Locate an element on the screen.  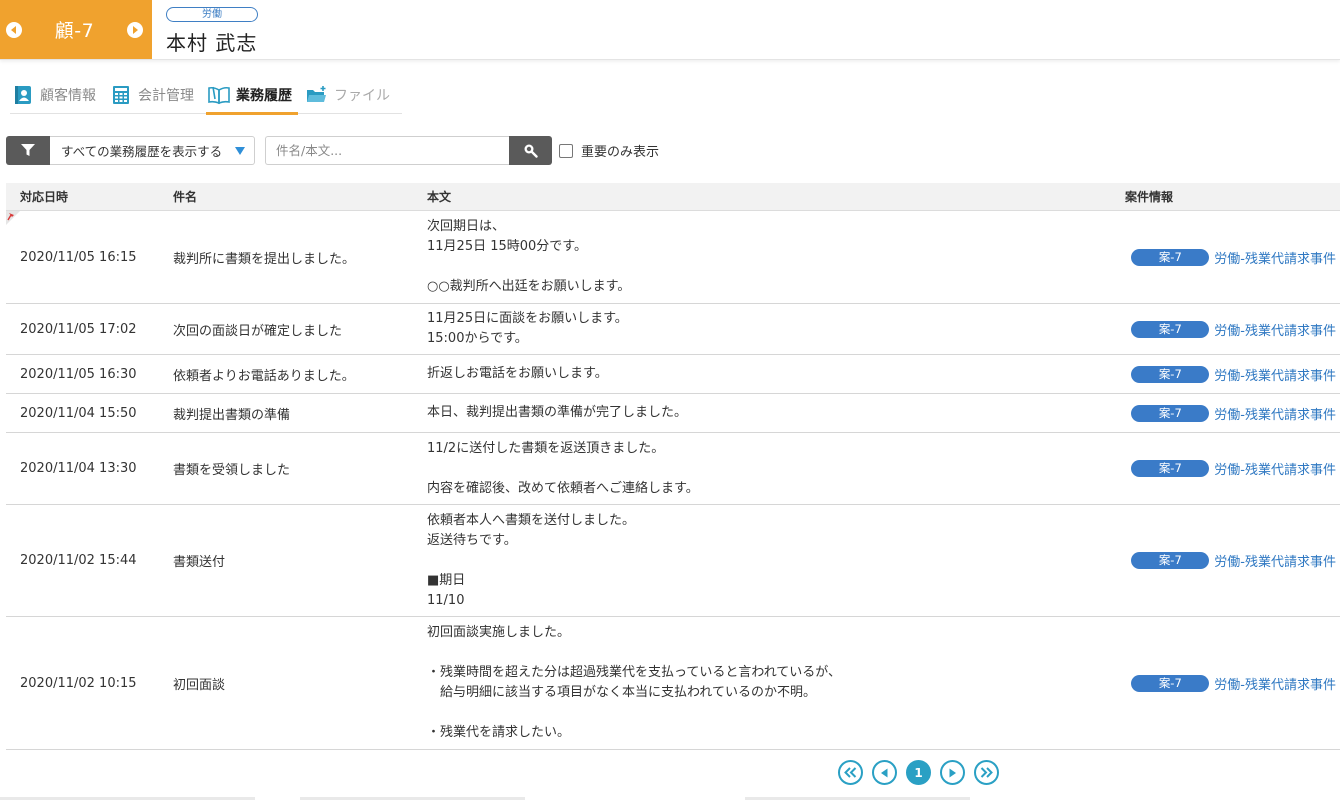
page-number-current: 1 is located at coordinates (918, 772).